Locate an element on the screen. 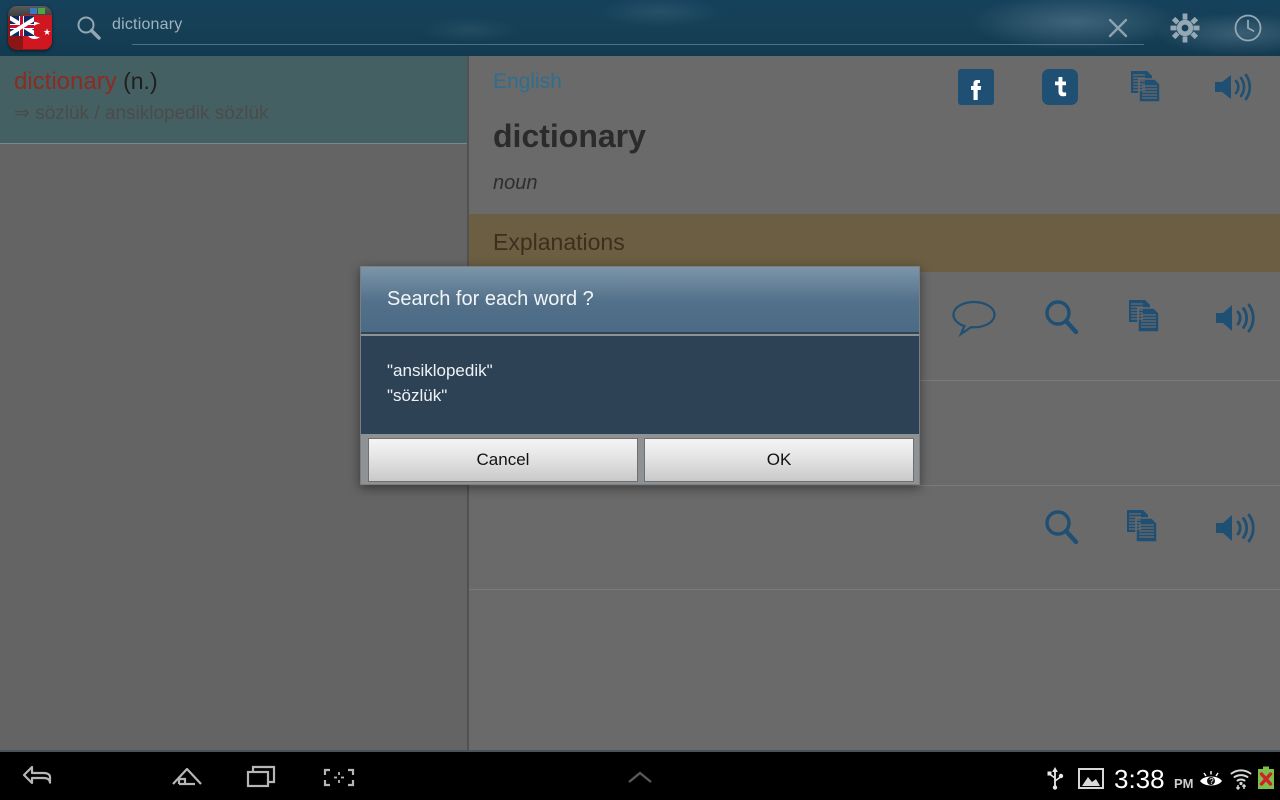 The width and height of the screenshot is (1280, 800). ok-button: OK is located at coordinates (779, 460).